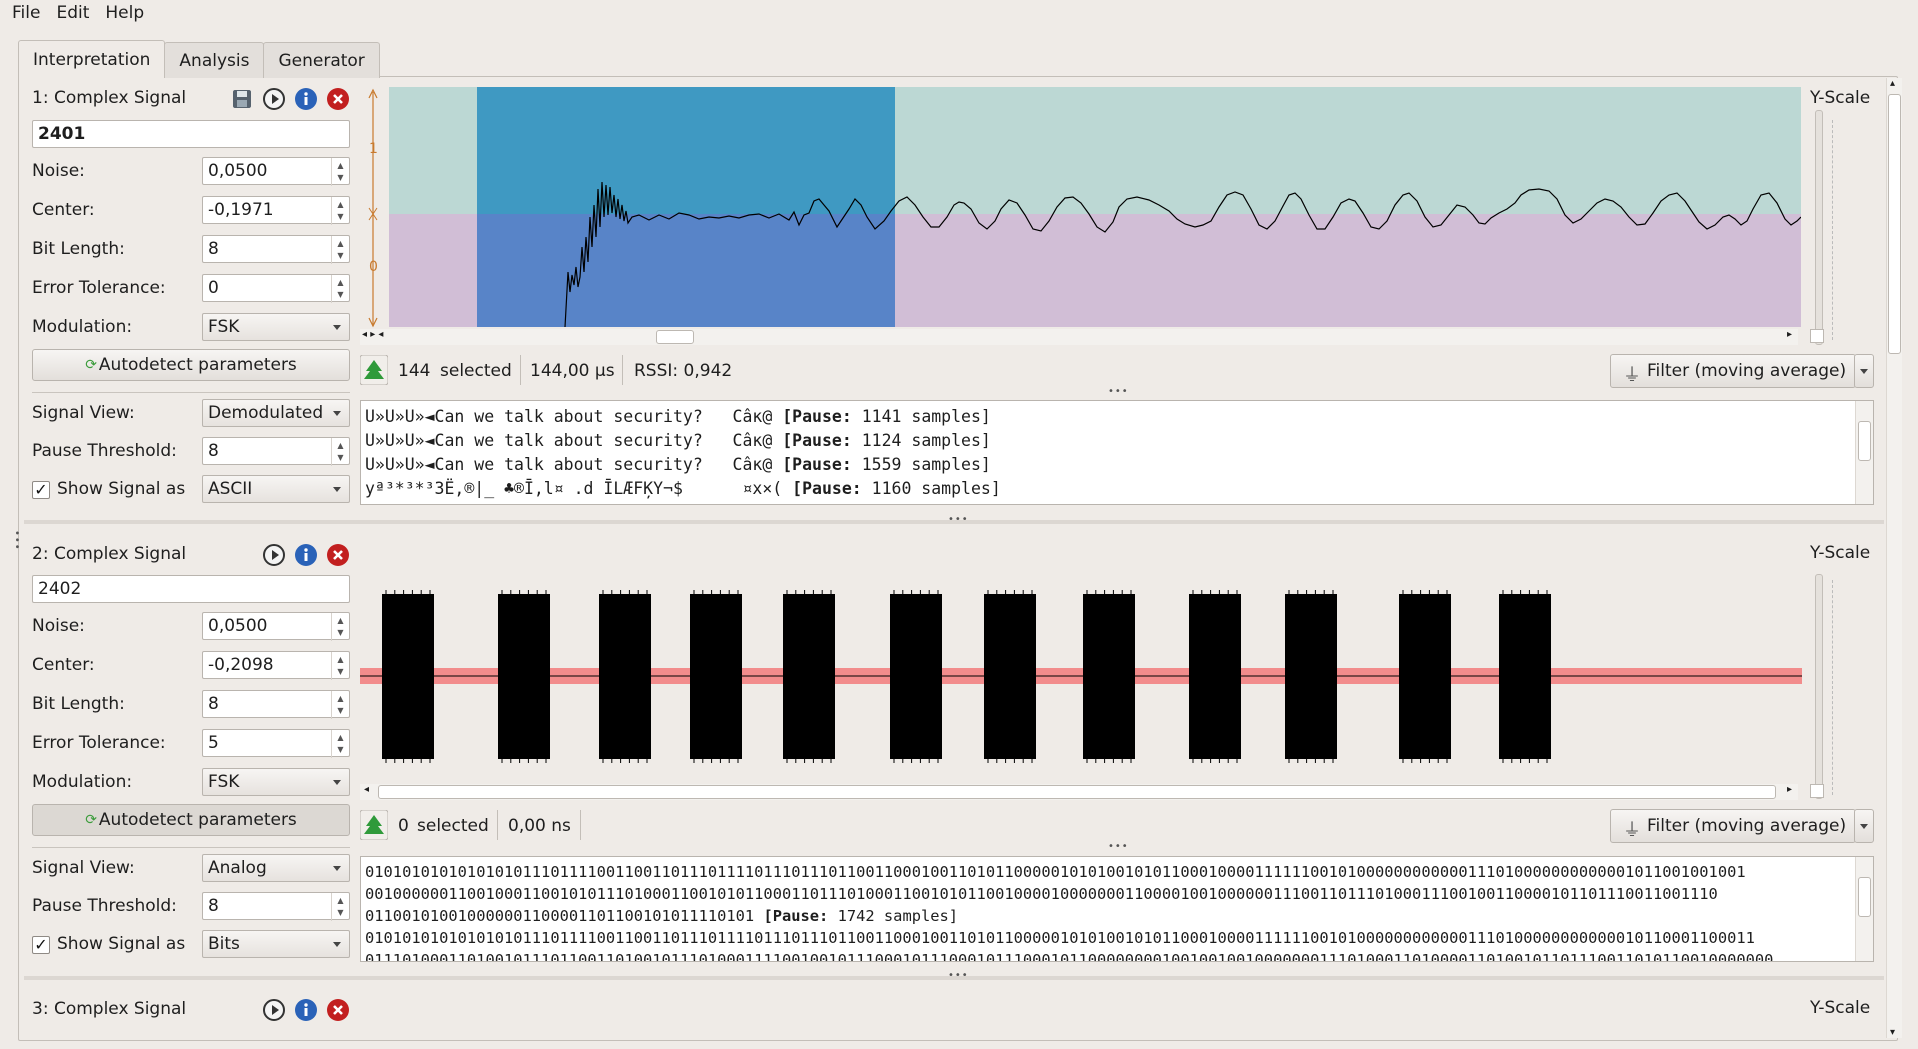  What do you see at coordinates (26, 13) in the screenshot?
I see `menu-file: File` at bounding box center [26, 13].